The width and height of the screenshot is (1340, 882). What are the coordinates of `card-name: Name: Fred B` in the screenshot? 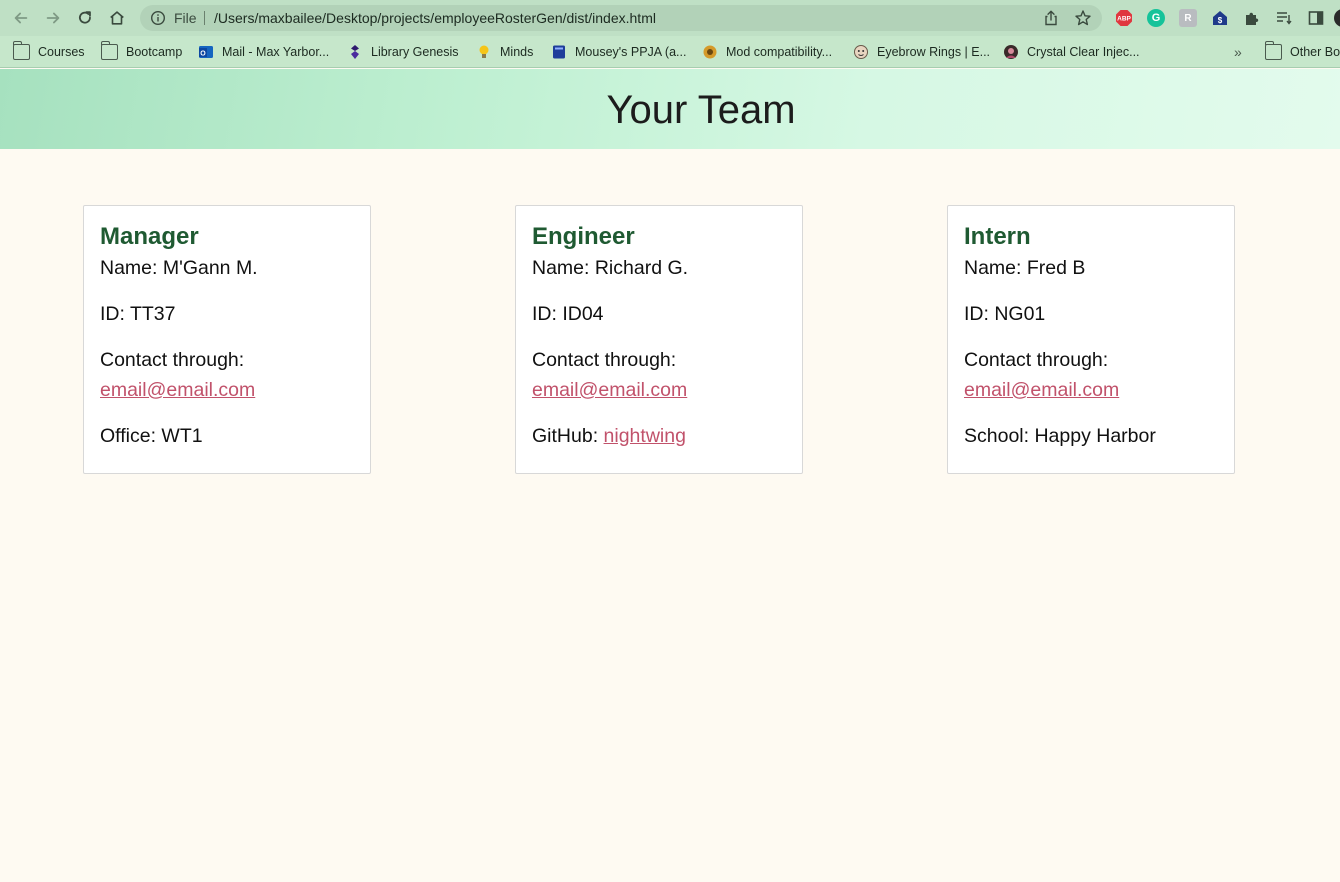 It's located at (1025, 268).